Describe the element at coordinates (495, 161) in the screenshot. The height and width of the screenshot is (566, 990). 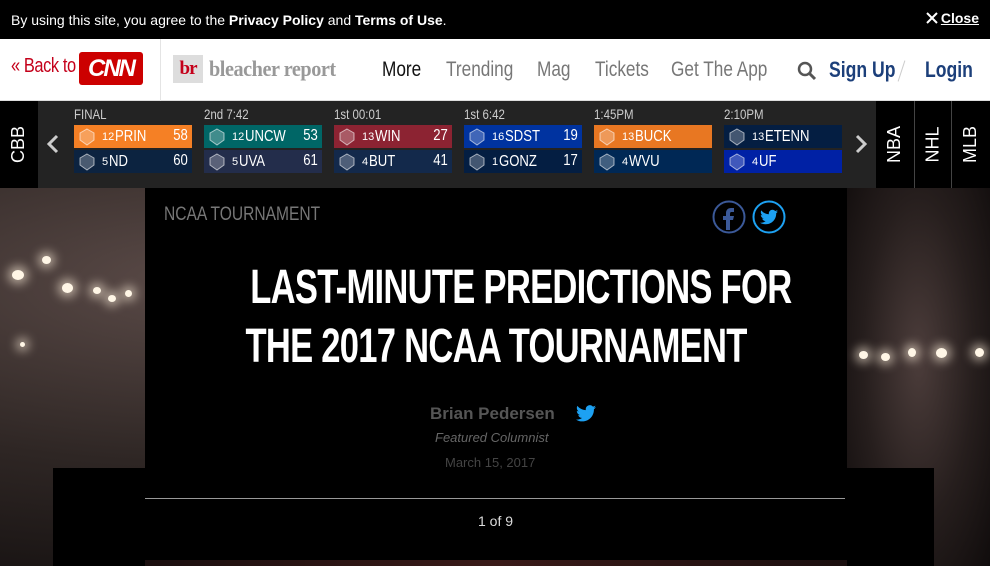
I see `team-seed: 1` at that location.